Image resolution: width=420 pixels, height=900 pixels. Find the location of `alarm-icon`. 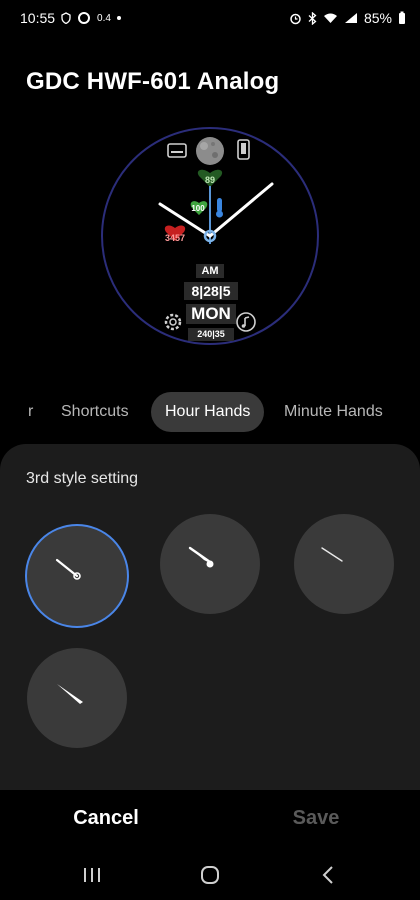

alarm-icon is located at coordinates (295, 18).